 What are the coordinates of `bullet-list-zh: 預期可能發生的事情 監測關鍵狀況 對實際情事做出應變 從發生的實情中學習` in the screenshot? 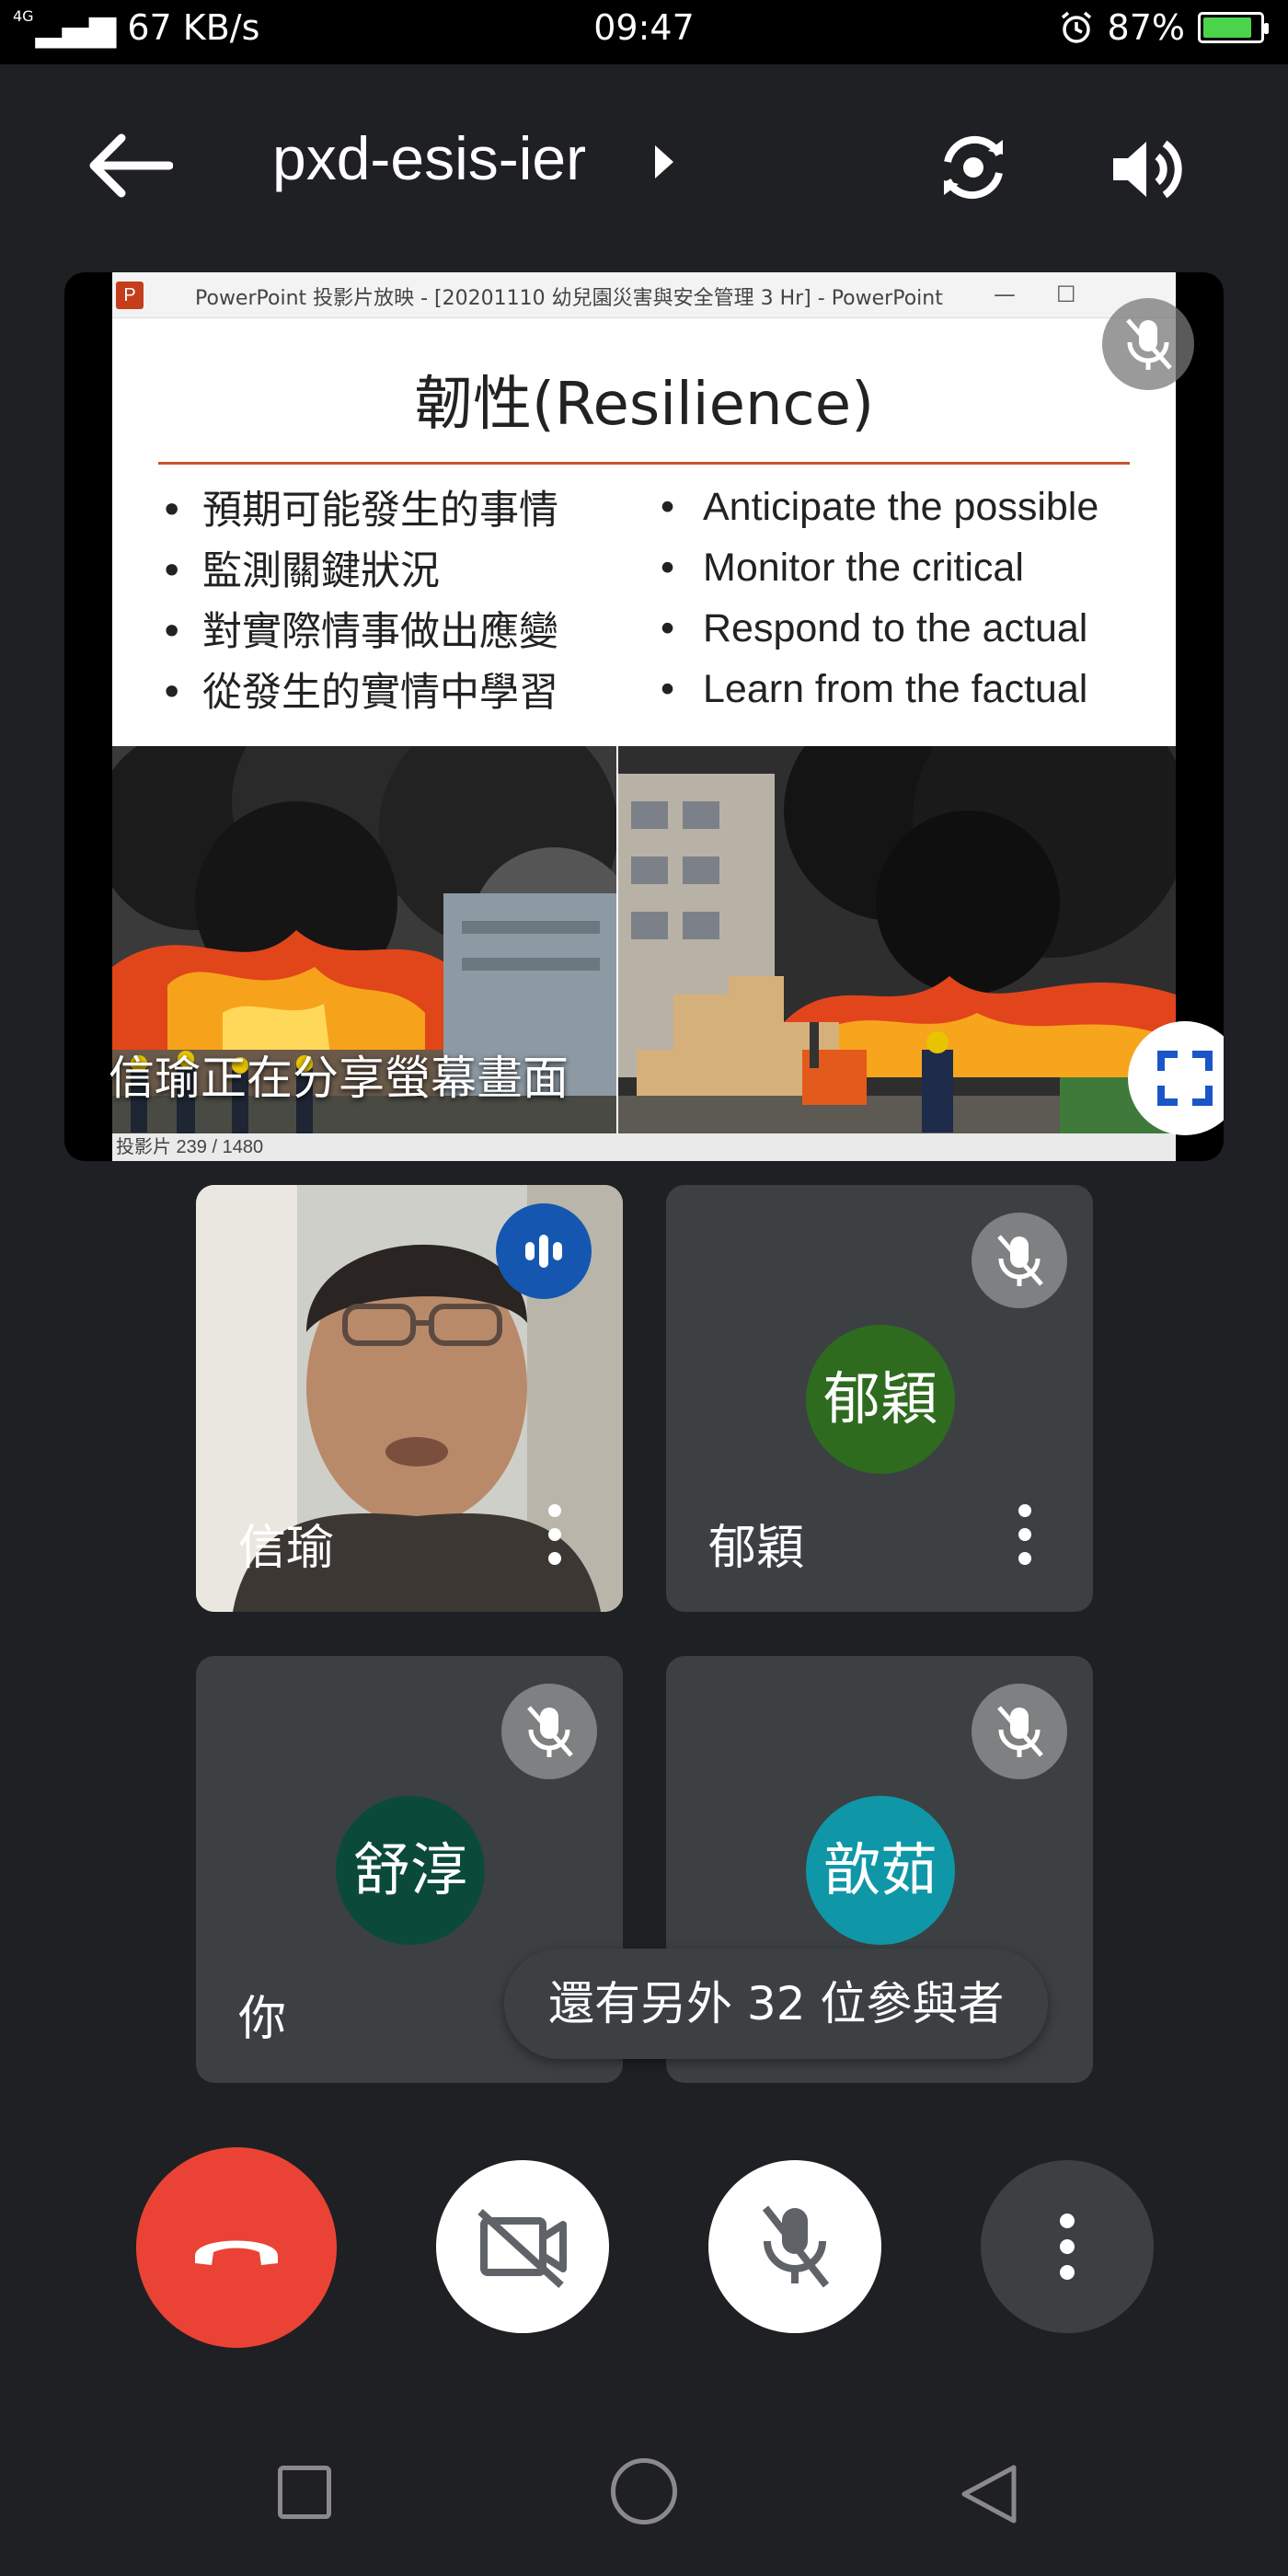 It's located at (359, 601).